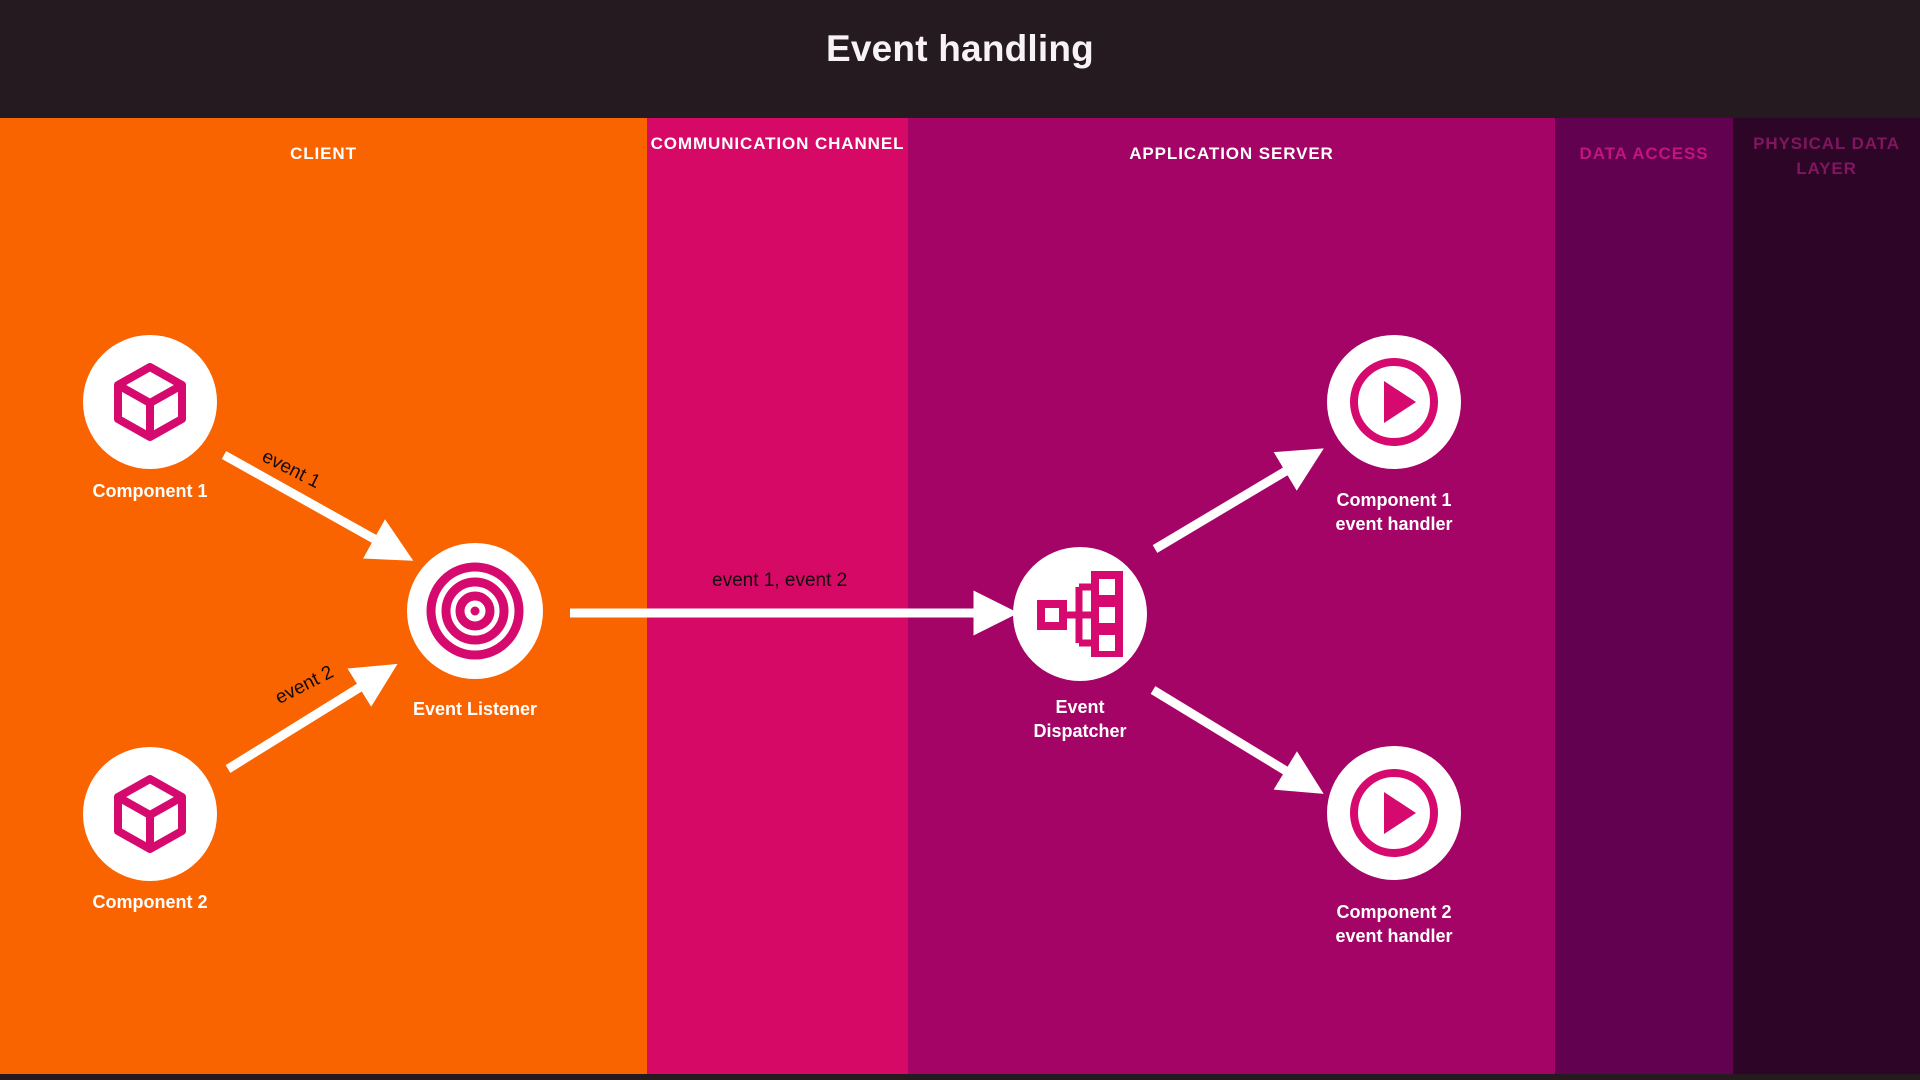 This screenshot has height=1080, width=1920. What do you see at coordinates (150, 491) in the screenshot?
I see `component-1-label: Component 1` at bounding box center [150, 491].